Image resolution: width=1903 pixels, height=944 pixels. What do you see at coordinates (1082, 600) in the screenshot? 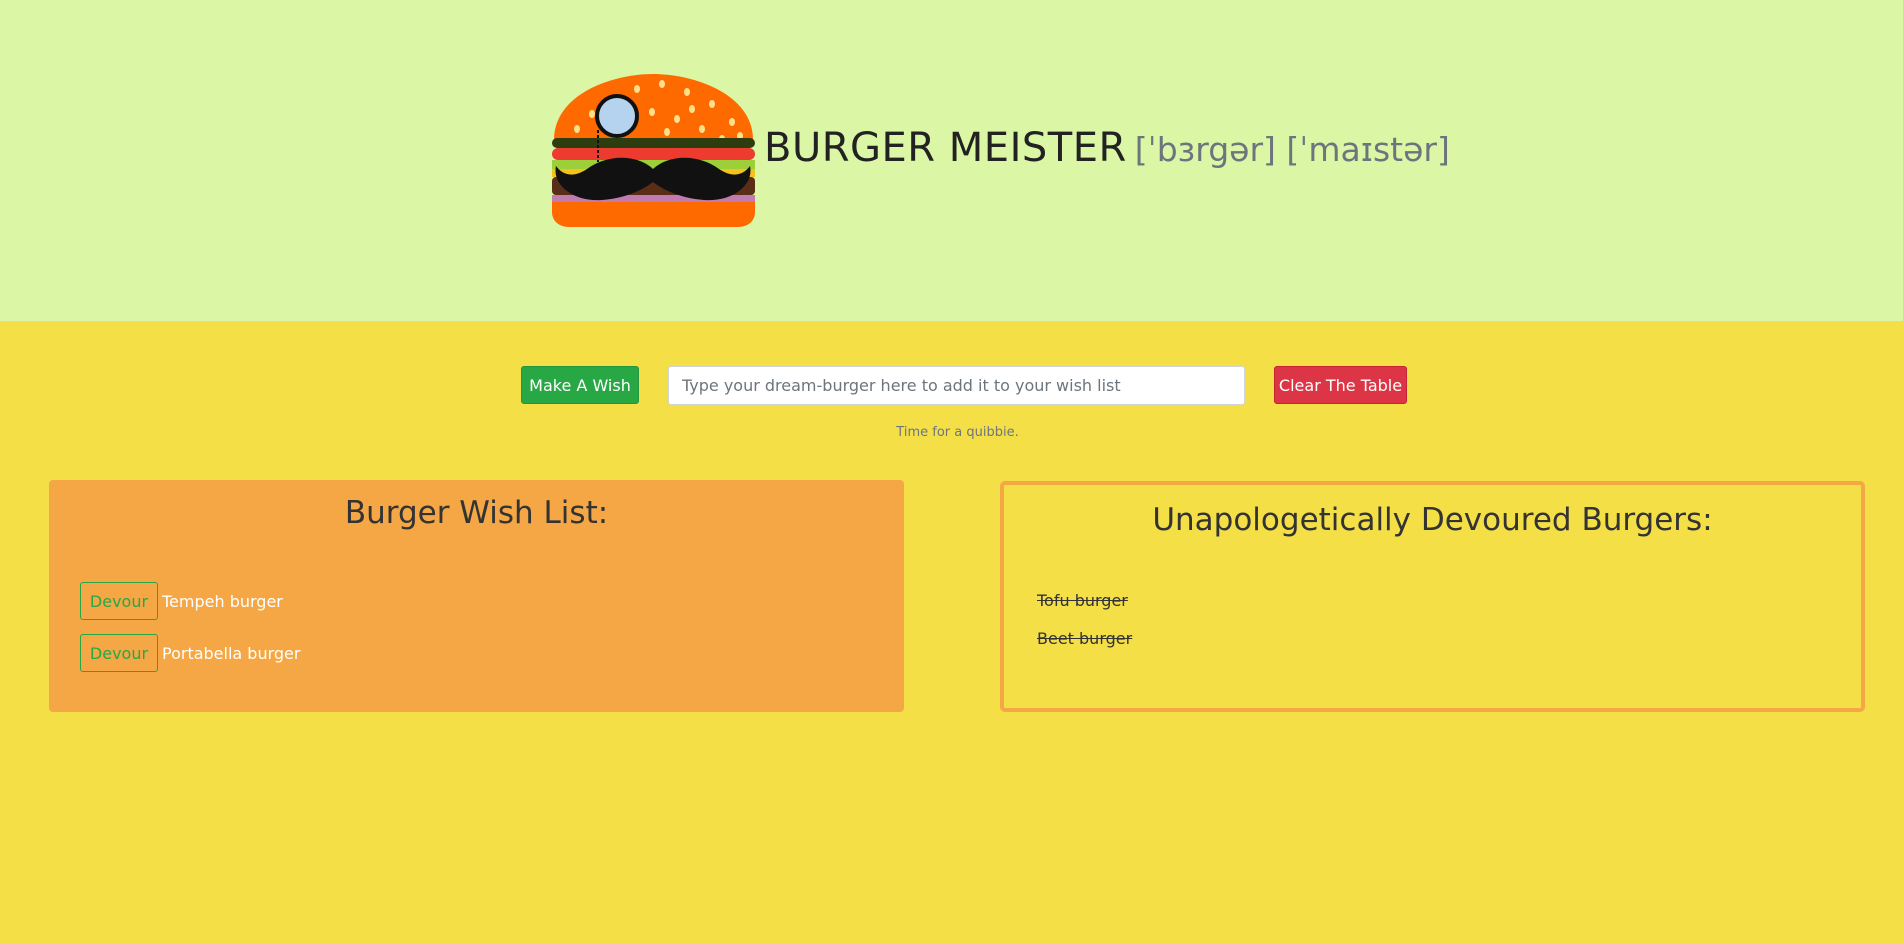
I see `devoured-item: Tofu burger` at bounding box center [1082, 600].